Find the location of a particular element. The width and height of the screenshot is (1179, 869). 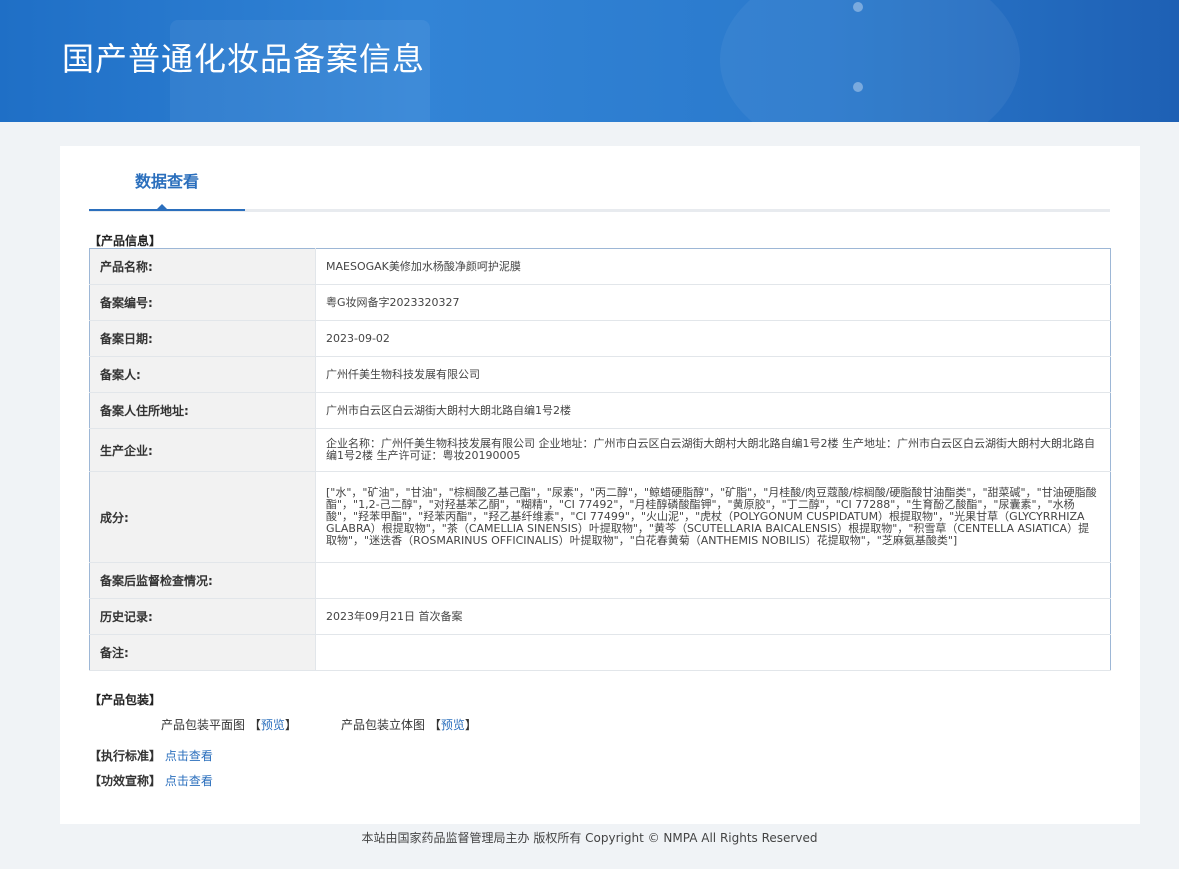

row-value: 广州仟美生物科技发展有限公司 is located at coordinates (713, 374).